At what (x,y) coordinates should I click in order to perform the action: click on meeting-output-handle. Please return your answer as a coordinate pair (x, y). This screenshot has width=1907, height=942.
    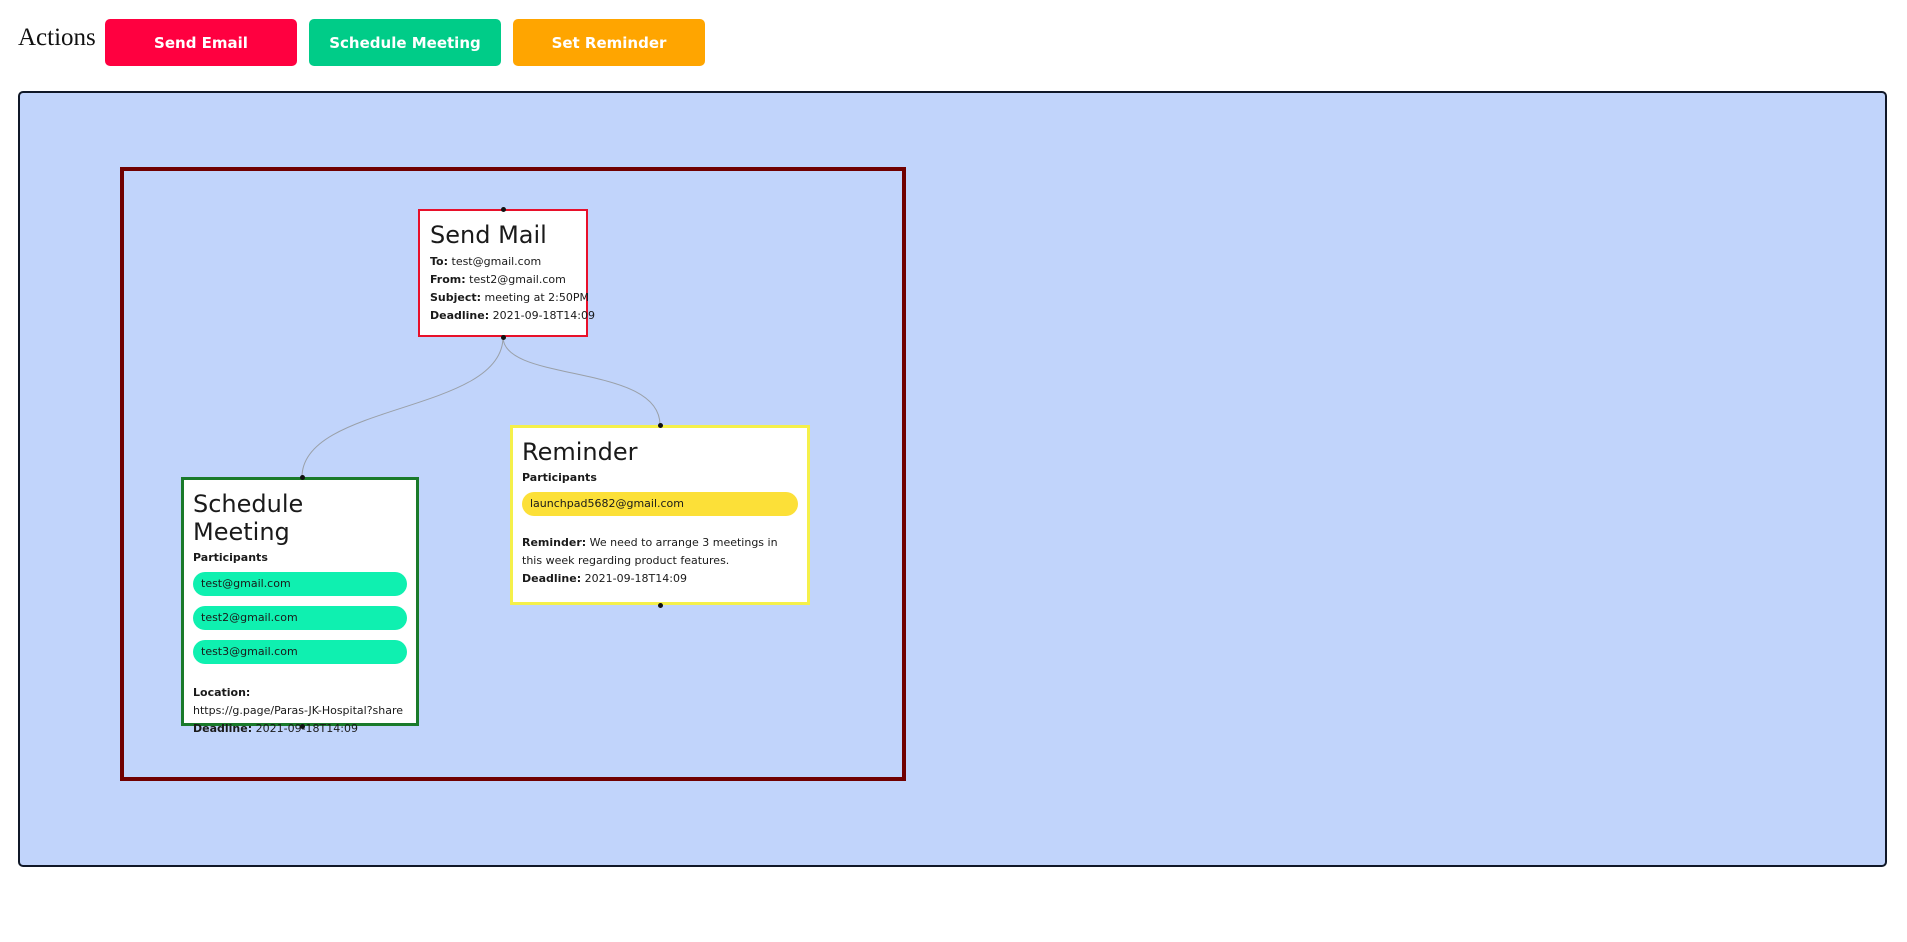
    Looking at the image, I should click on (302, 726).